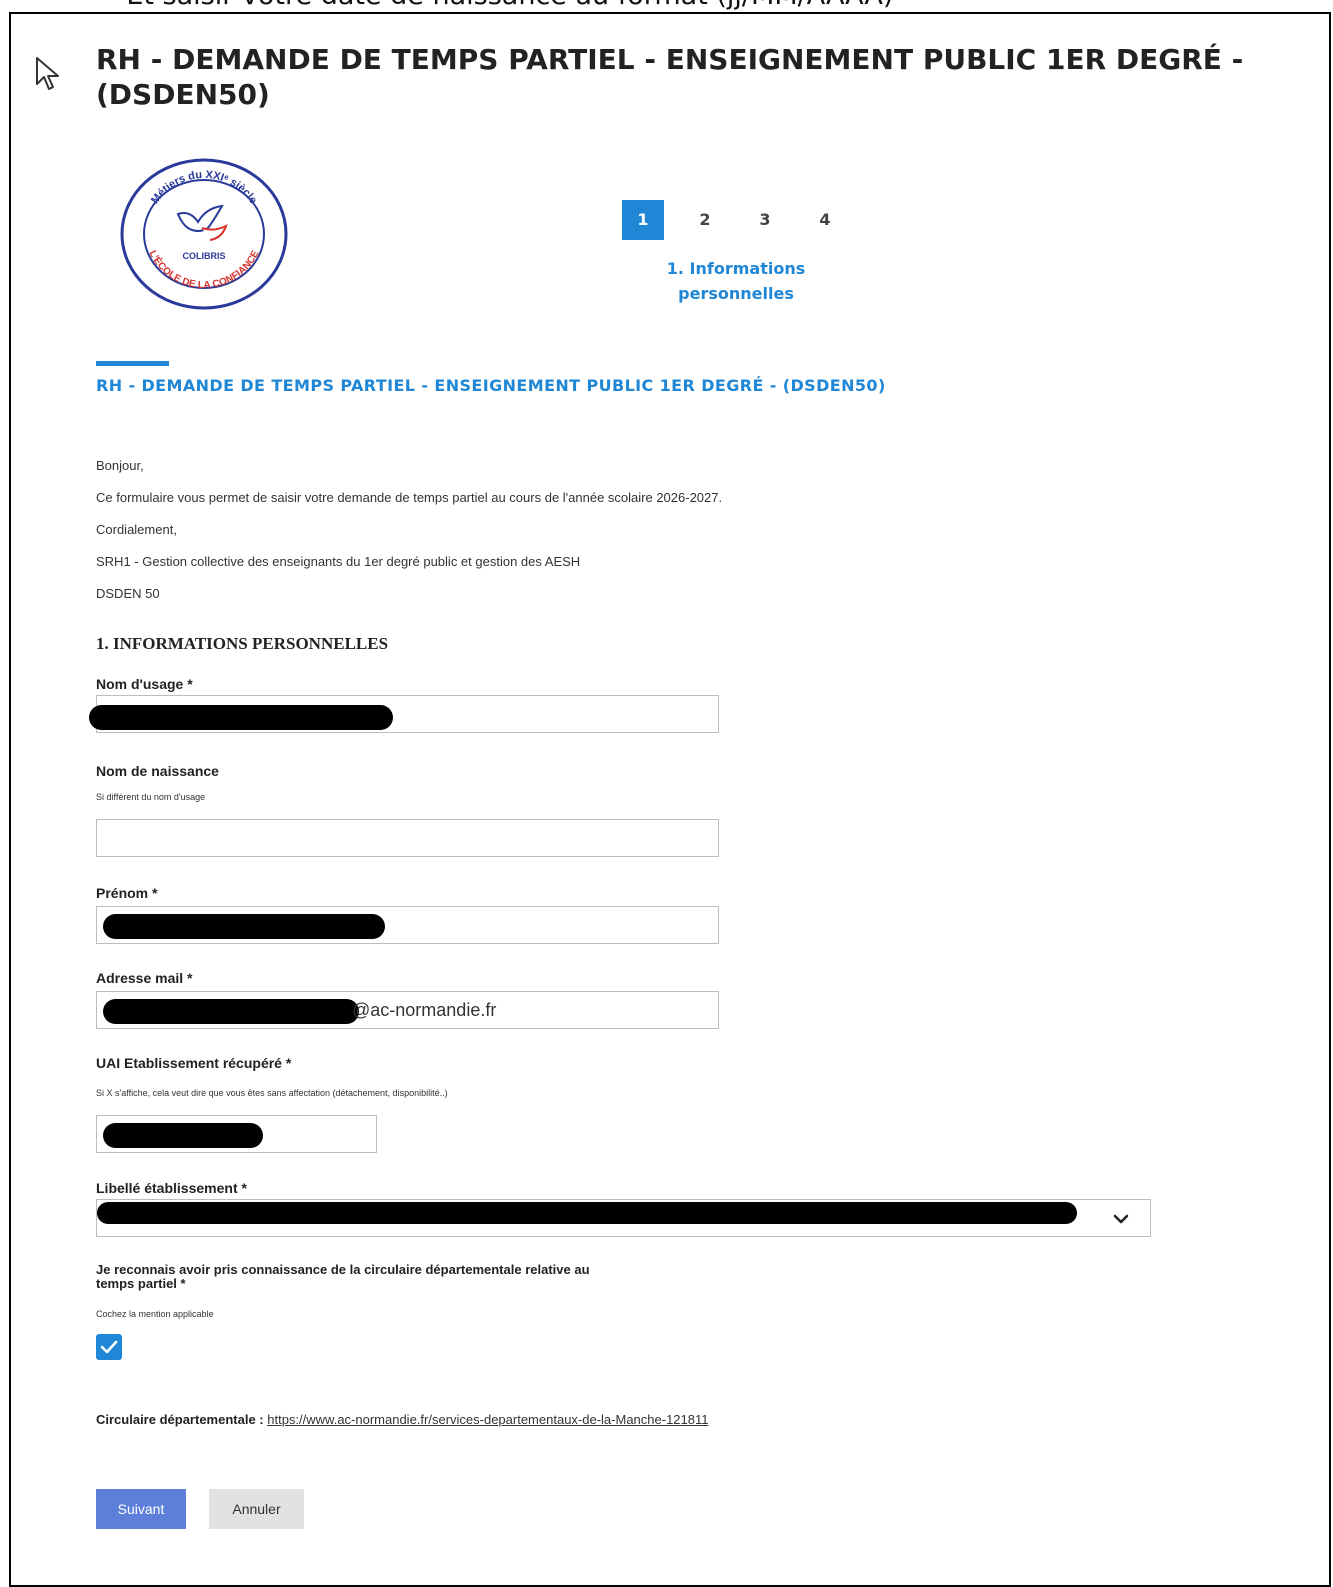  I want to click on prenom-label: Prénom *, so click(127, 893).